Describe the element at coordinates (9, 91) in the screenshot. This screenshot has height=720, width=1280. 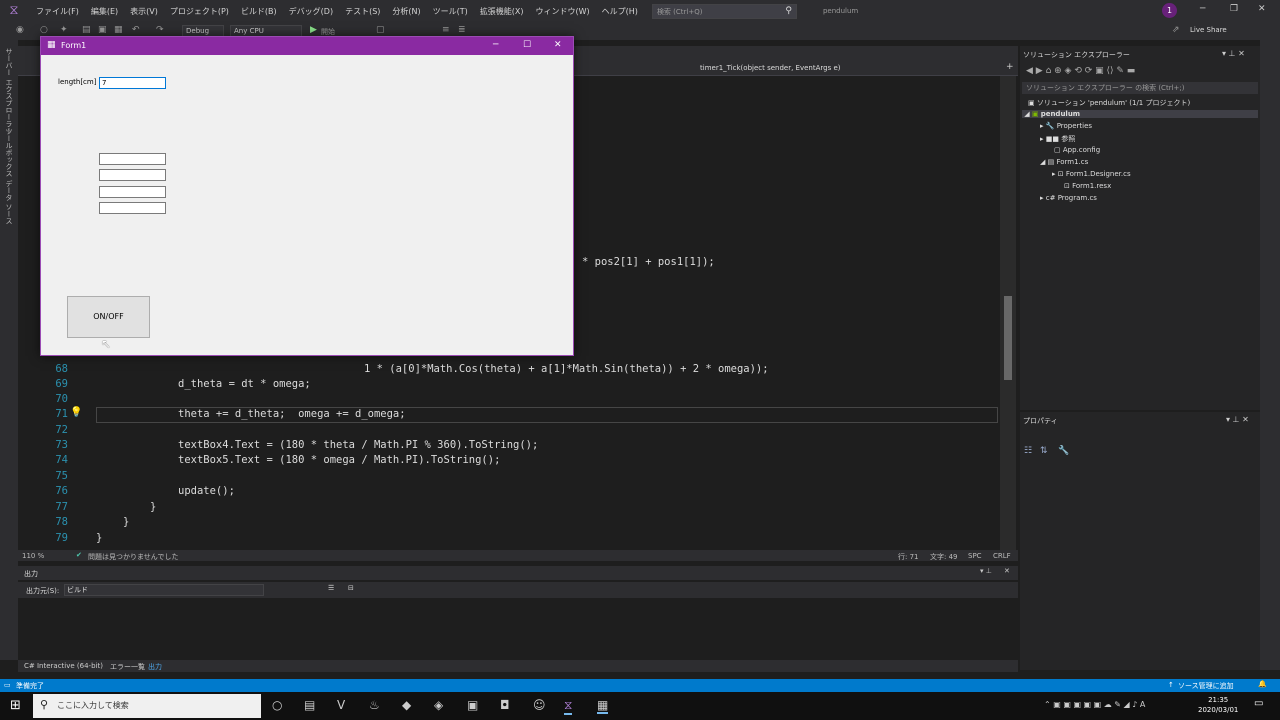
I see `server-explorer-tab: サーバー エクスプローラー` at that location.